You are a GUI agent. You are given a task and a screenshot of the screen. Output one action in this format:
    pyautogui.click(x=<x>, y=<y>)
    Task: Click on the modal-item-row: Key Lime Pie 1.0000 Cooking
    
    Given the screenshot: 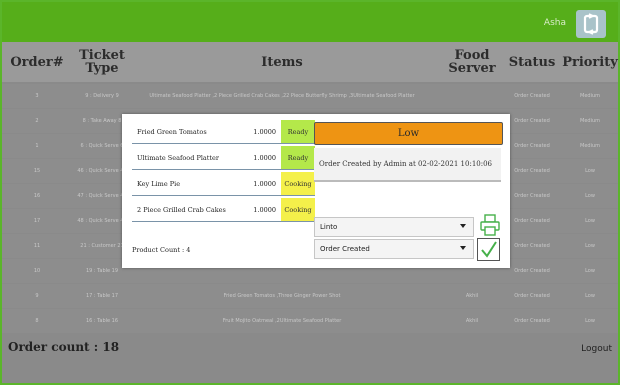 What is the action you would take?
    pyautogui.click(x=223, y=184)
    